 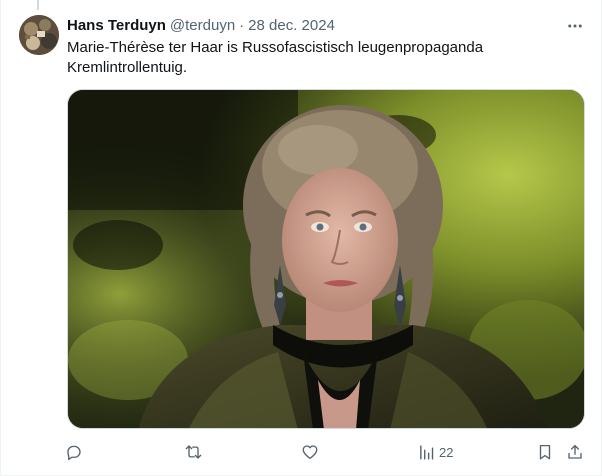 I want to click on like-heart-icon, so click(x=310, y=452).